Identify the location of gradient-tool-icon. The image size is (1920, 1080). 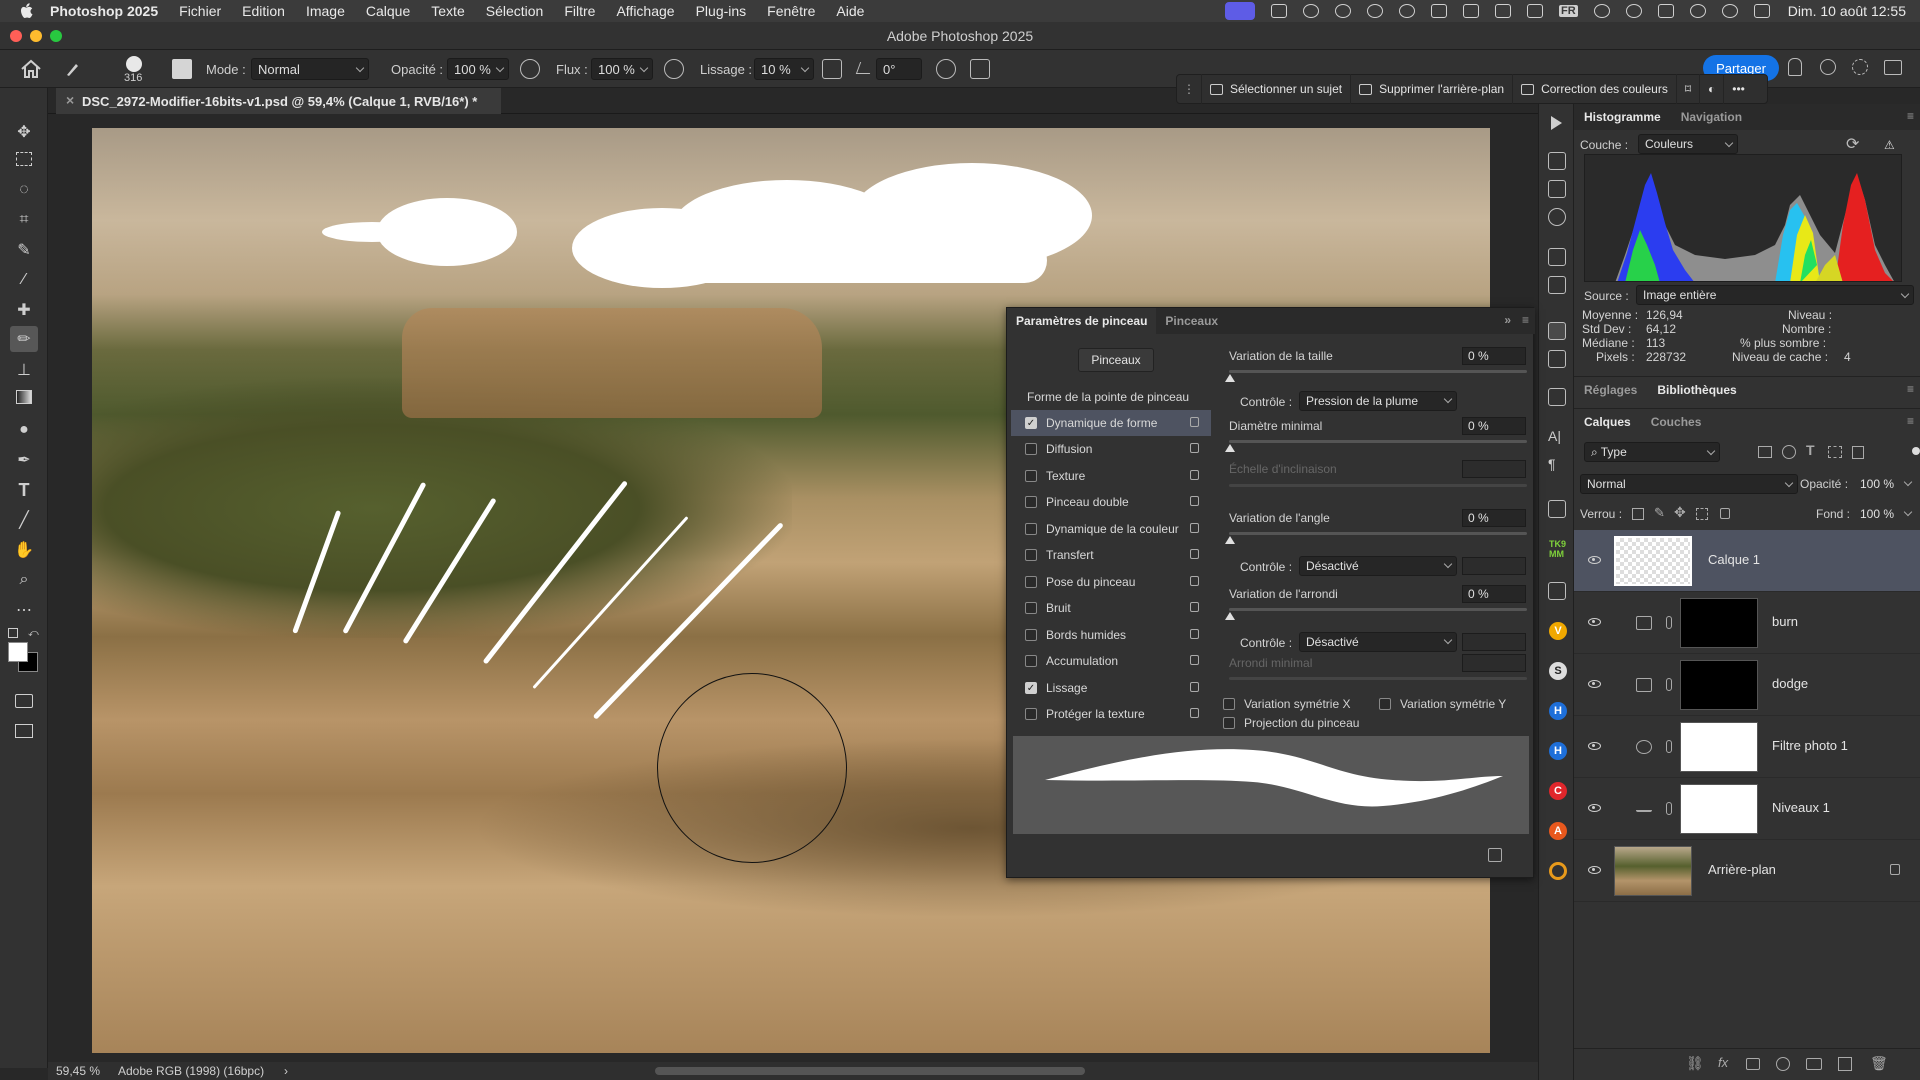
(24, 397).